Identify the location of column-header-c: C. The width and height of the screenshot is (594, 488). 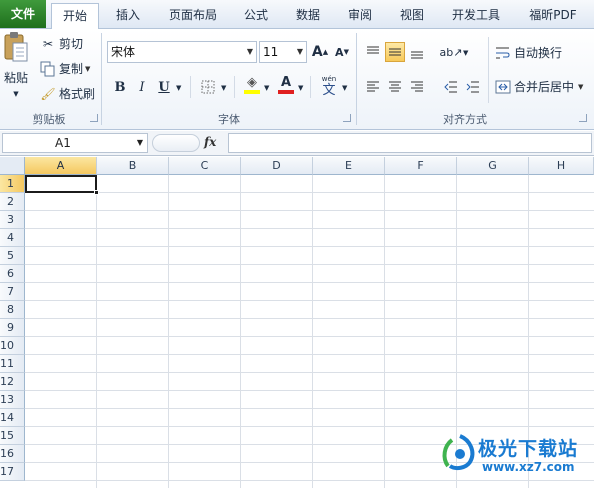
(205, 166).